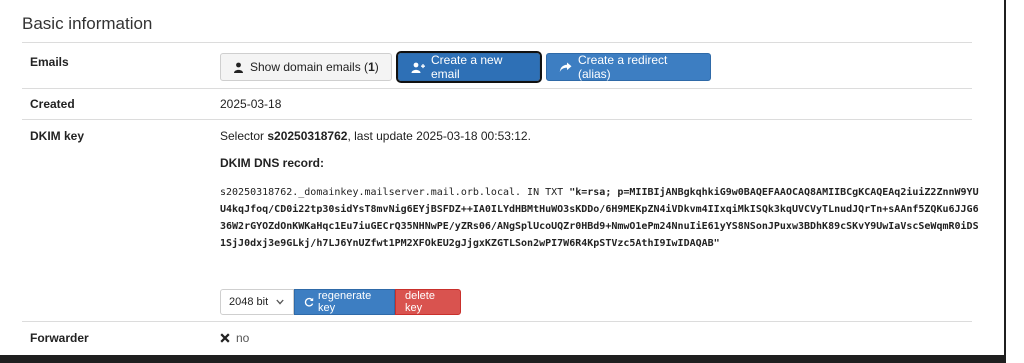  What do you see at coordinates (251, 104) in the screenshot?
I see `created-value: 2025-03-18` at bounding box center [251, 104].